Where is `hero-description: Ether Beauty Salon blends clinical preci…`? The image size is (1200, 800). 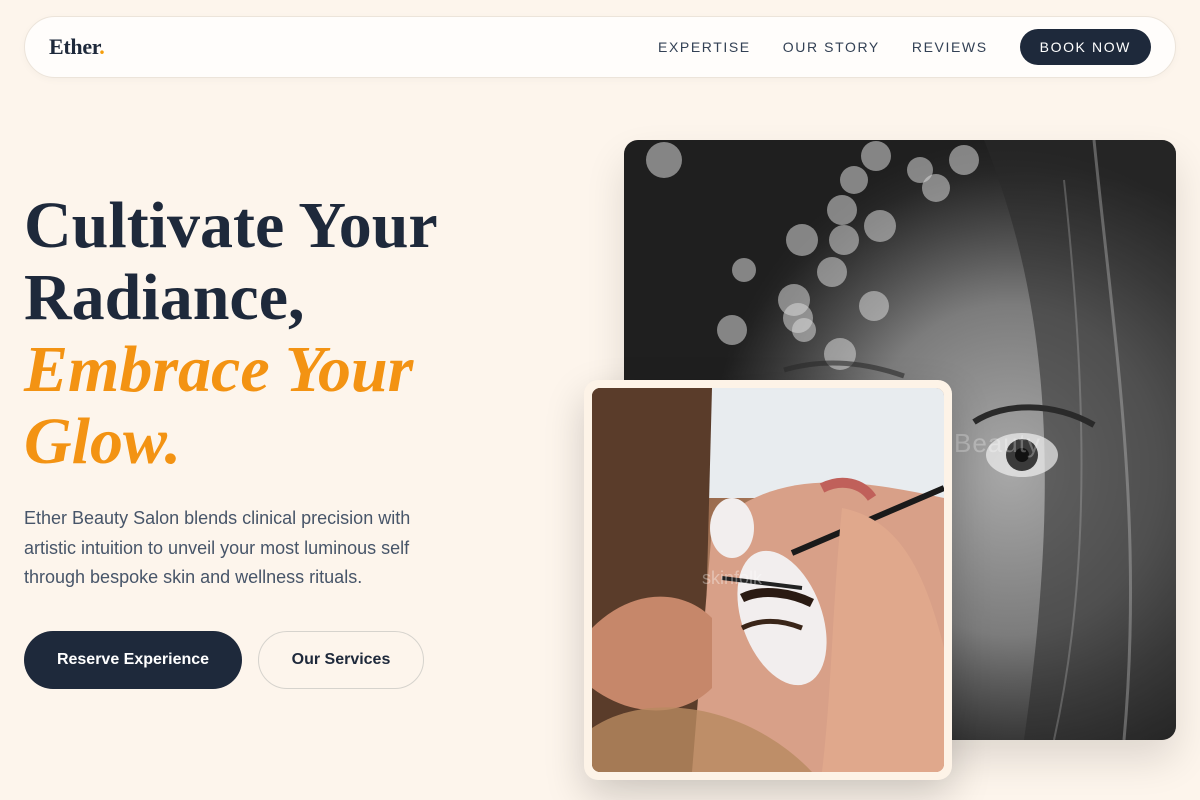 hero-description: Ether Beauty Salon blends clinical preci… is located at coordinates (217, 547).